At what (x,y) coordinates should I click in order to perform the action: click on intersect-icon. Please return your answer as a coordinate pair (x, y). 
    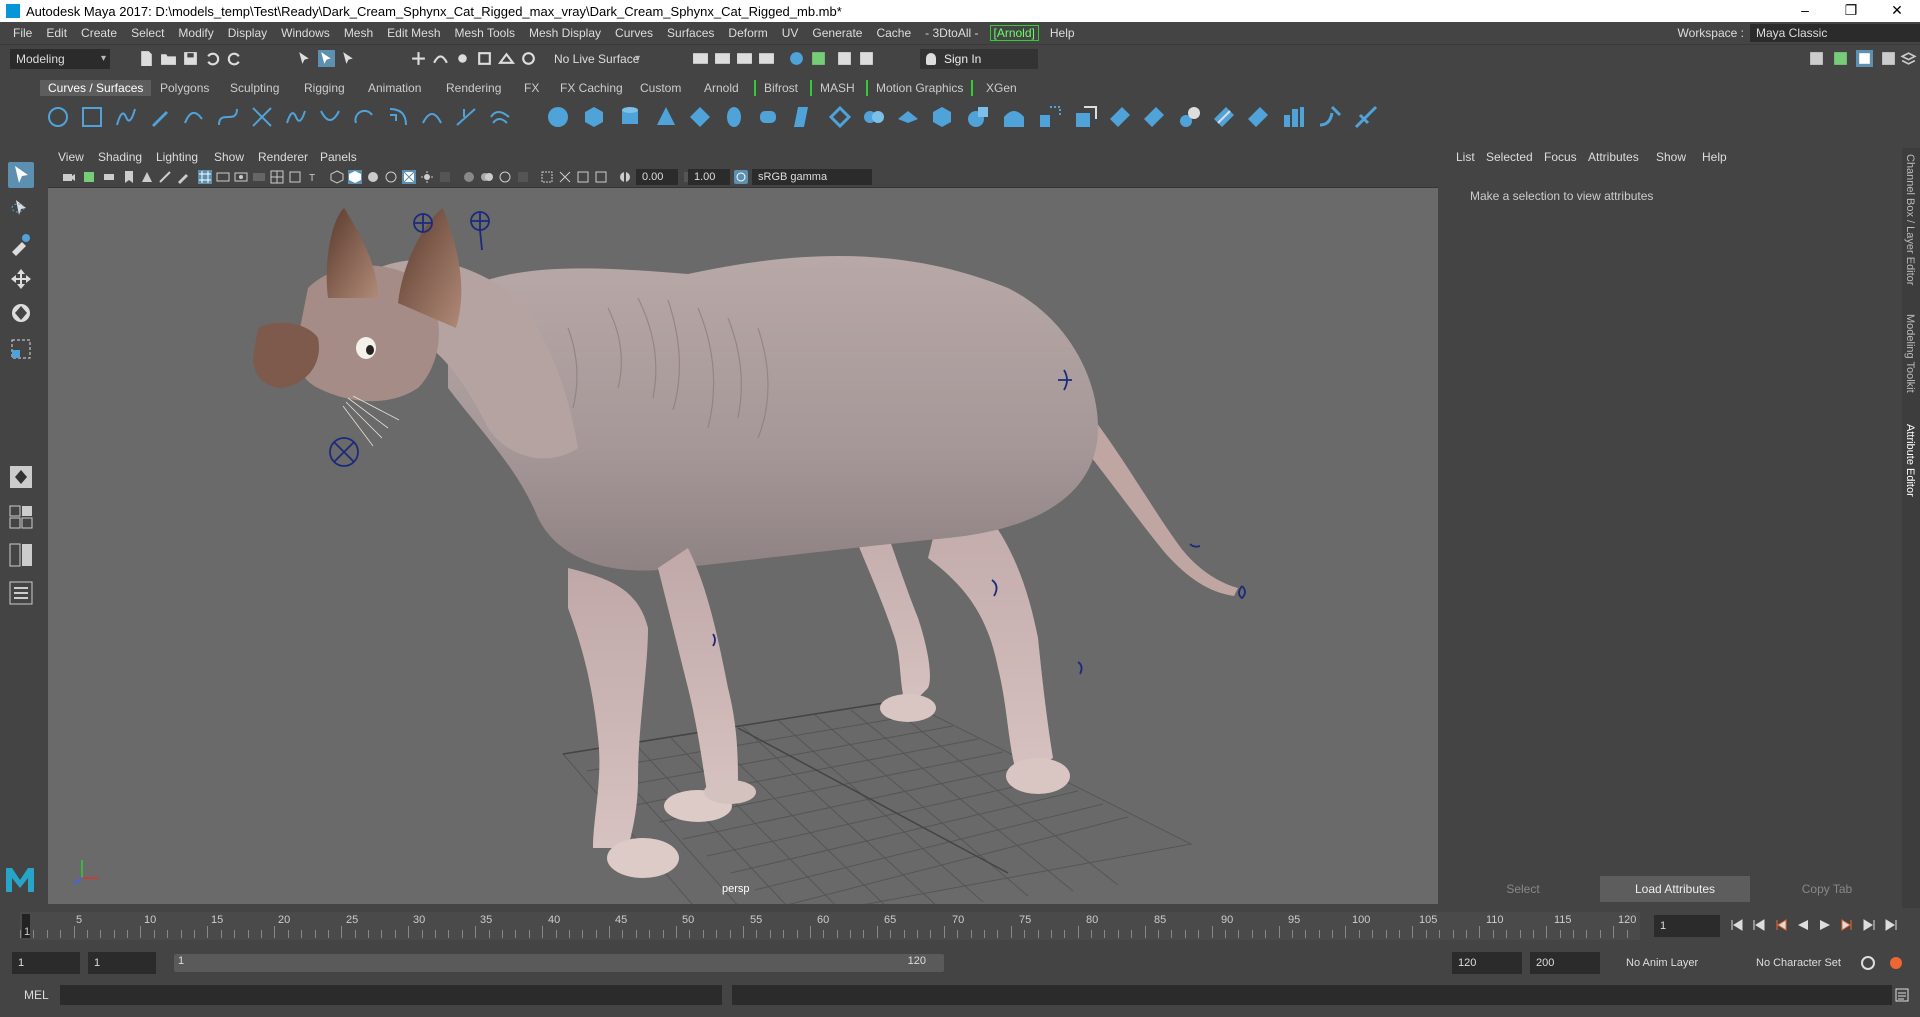
    Looking at the image, I should click on (1258, 117).